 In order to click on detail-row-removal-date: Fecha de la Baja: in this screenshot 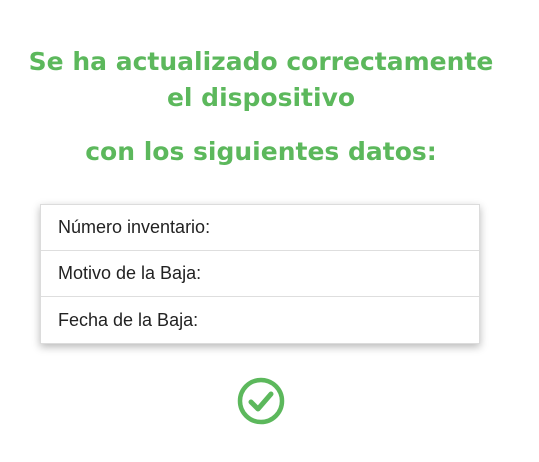, I will do `click(260, 320)`.